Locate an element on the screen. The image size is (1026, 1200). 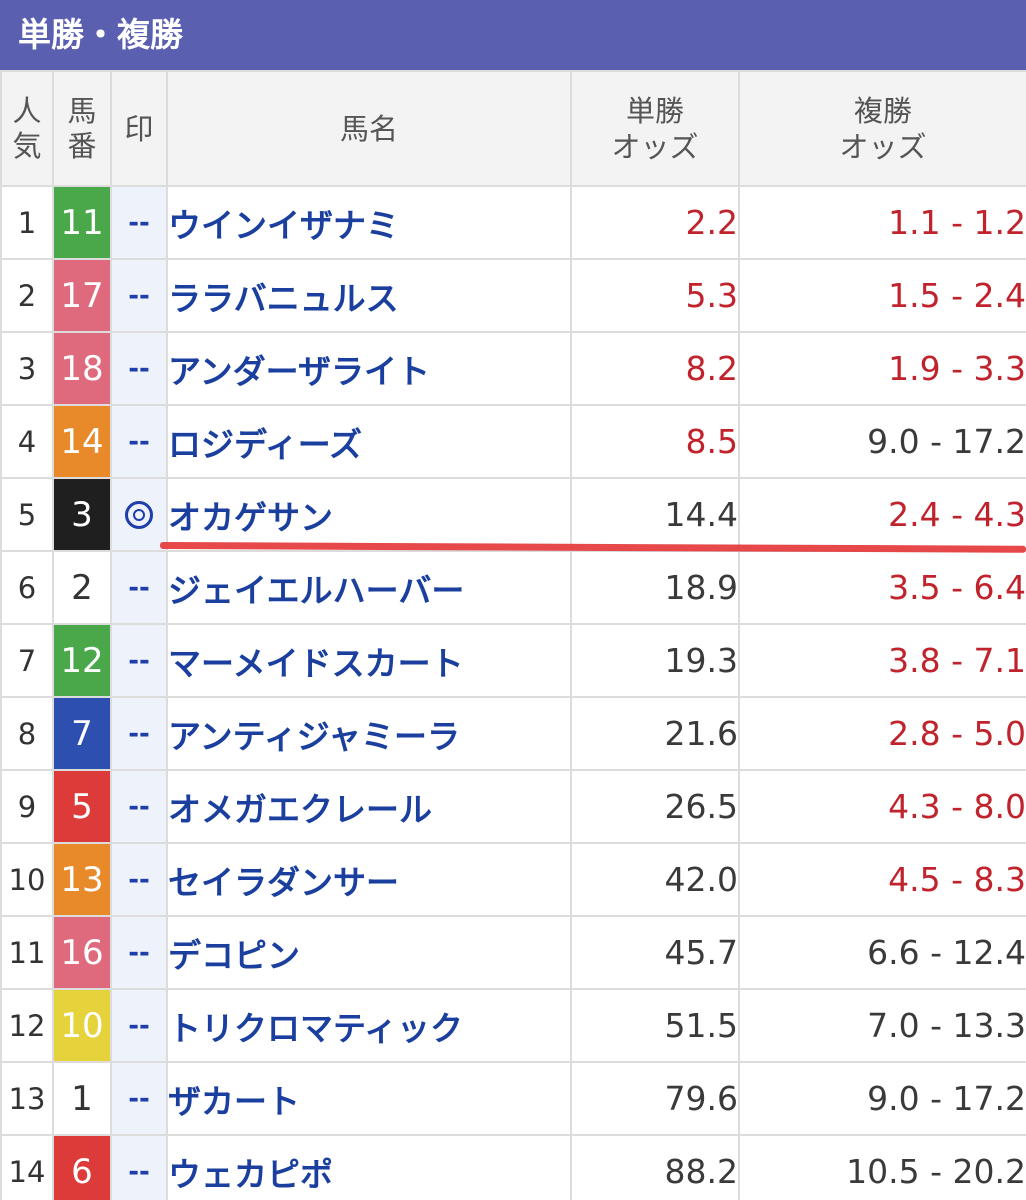
popularity-rank: 13 is located at coordinates (27, 1098).